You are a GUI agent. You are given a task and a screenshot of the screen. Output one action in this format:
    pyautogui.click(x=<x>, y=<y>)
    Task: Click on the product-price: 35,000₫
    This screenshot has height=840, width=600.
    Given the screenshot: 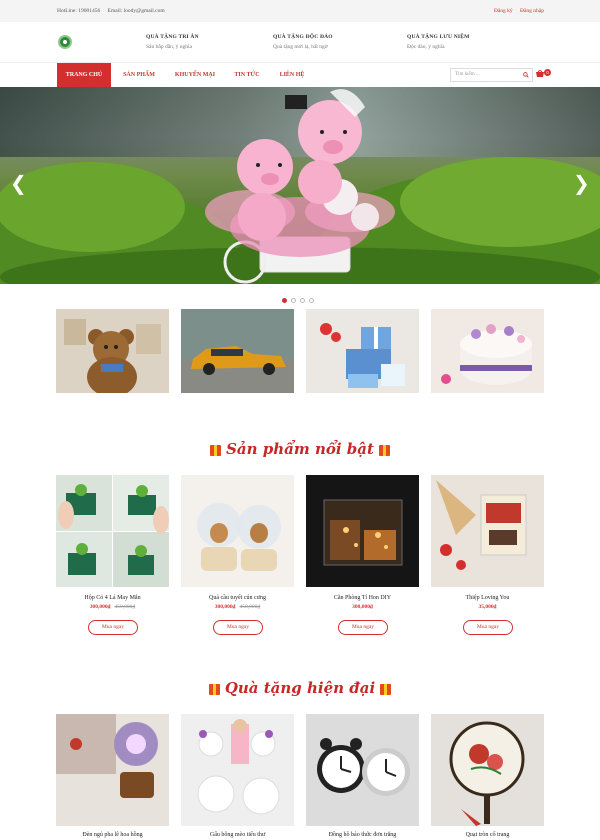 What is the action you would take?
    pyautogui.click(x=487, y=607)
    